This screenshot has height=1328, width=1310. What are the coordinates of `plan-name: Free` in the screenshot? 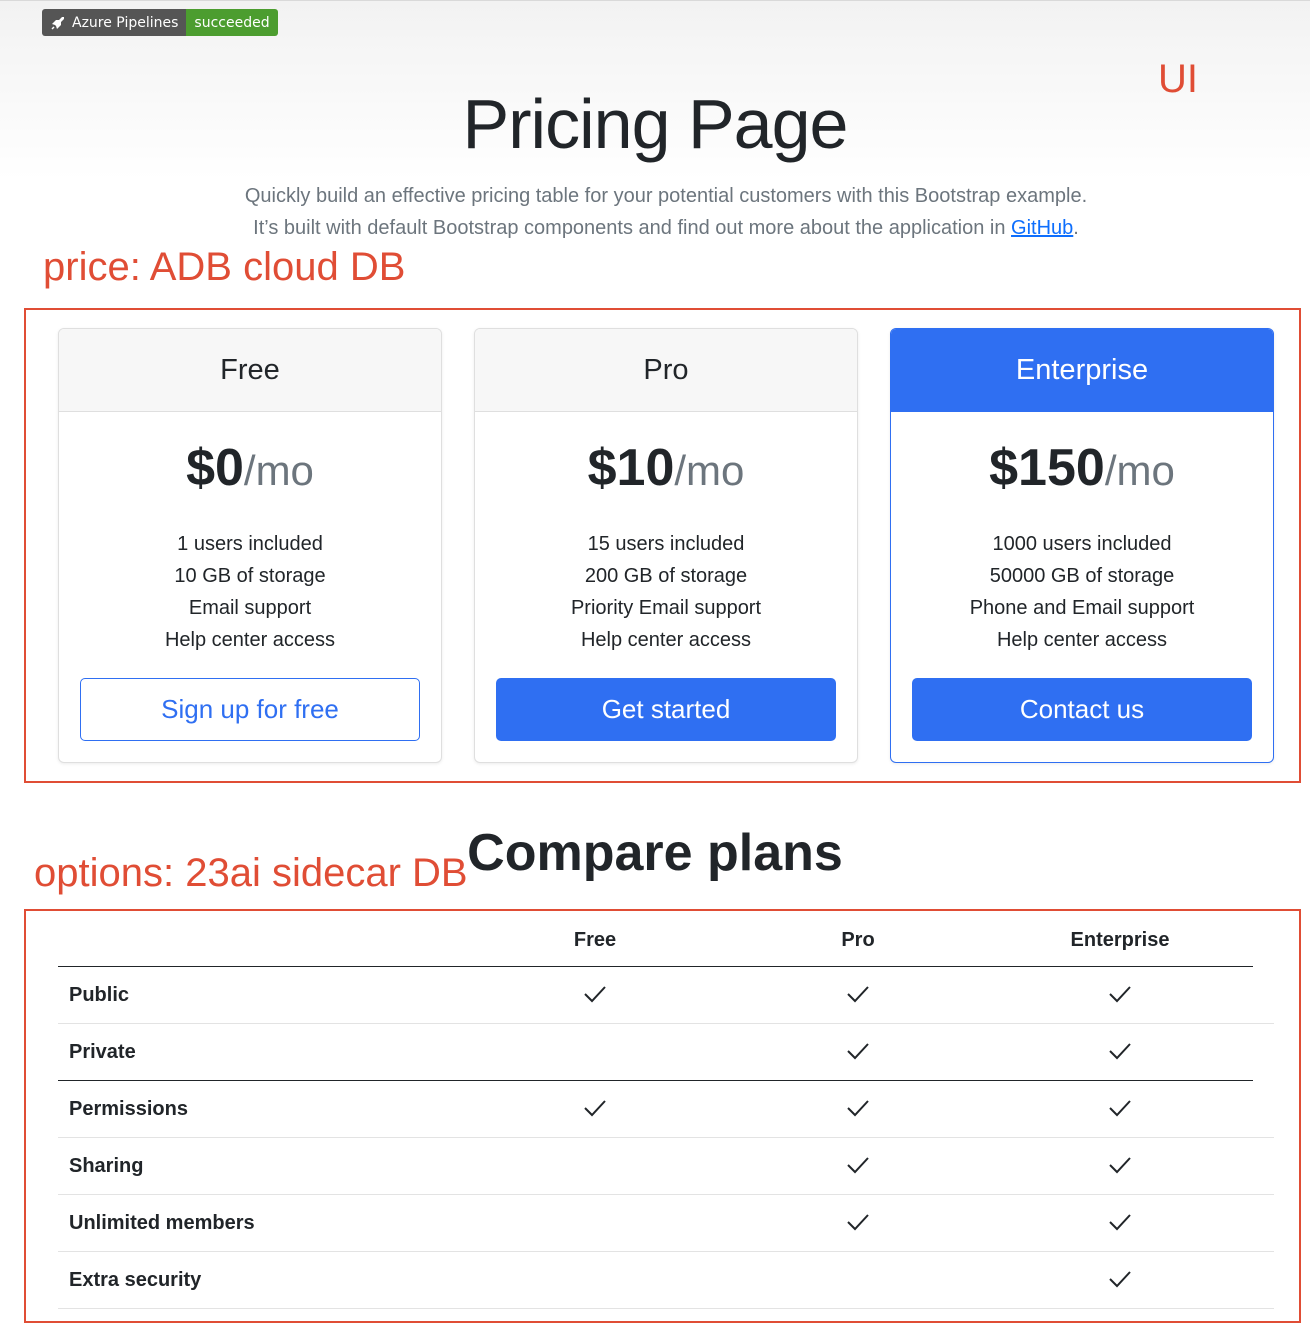 It's located at (250, 370).